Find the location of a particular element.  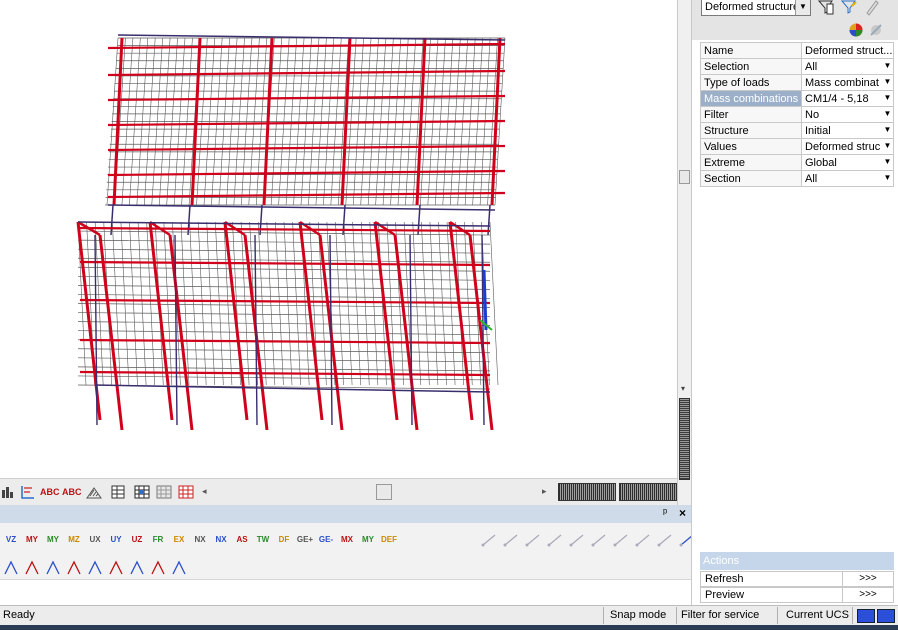

splitter-grip-icon is located at coordinates (684, 439).